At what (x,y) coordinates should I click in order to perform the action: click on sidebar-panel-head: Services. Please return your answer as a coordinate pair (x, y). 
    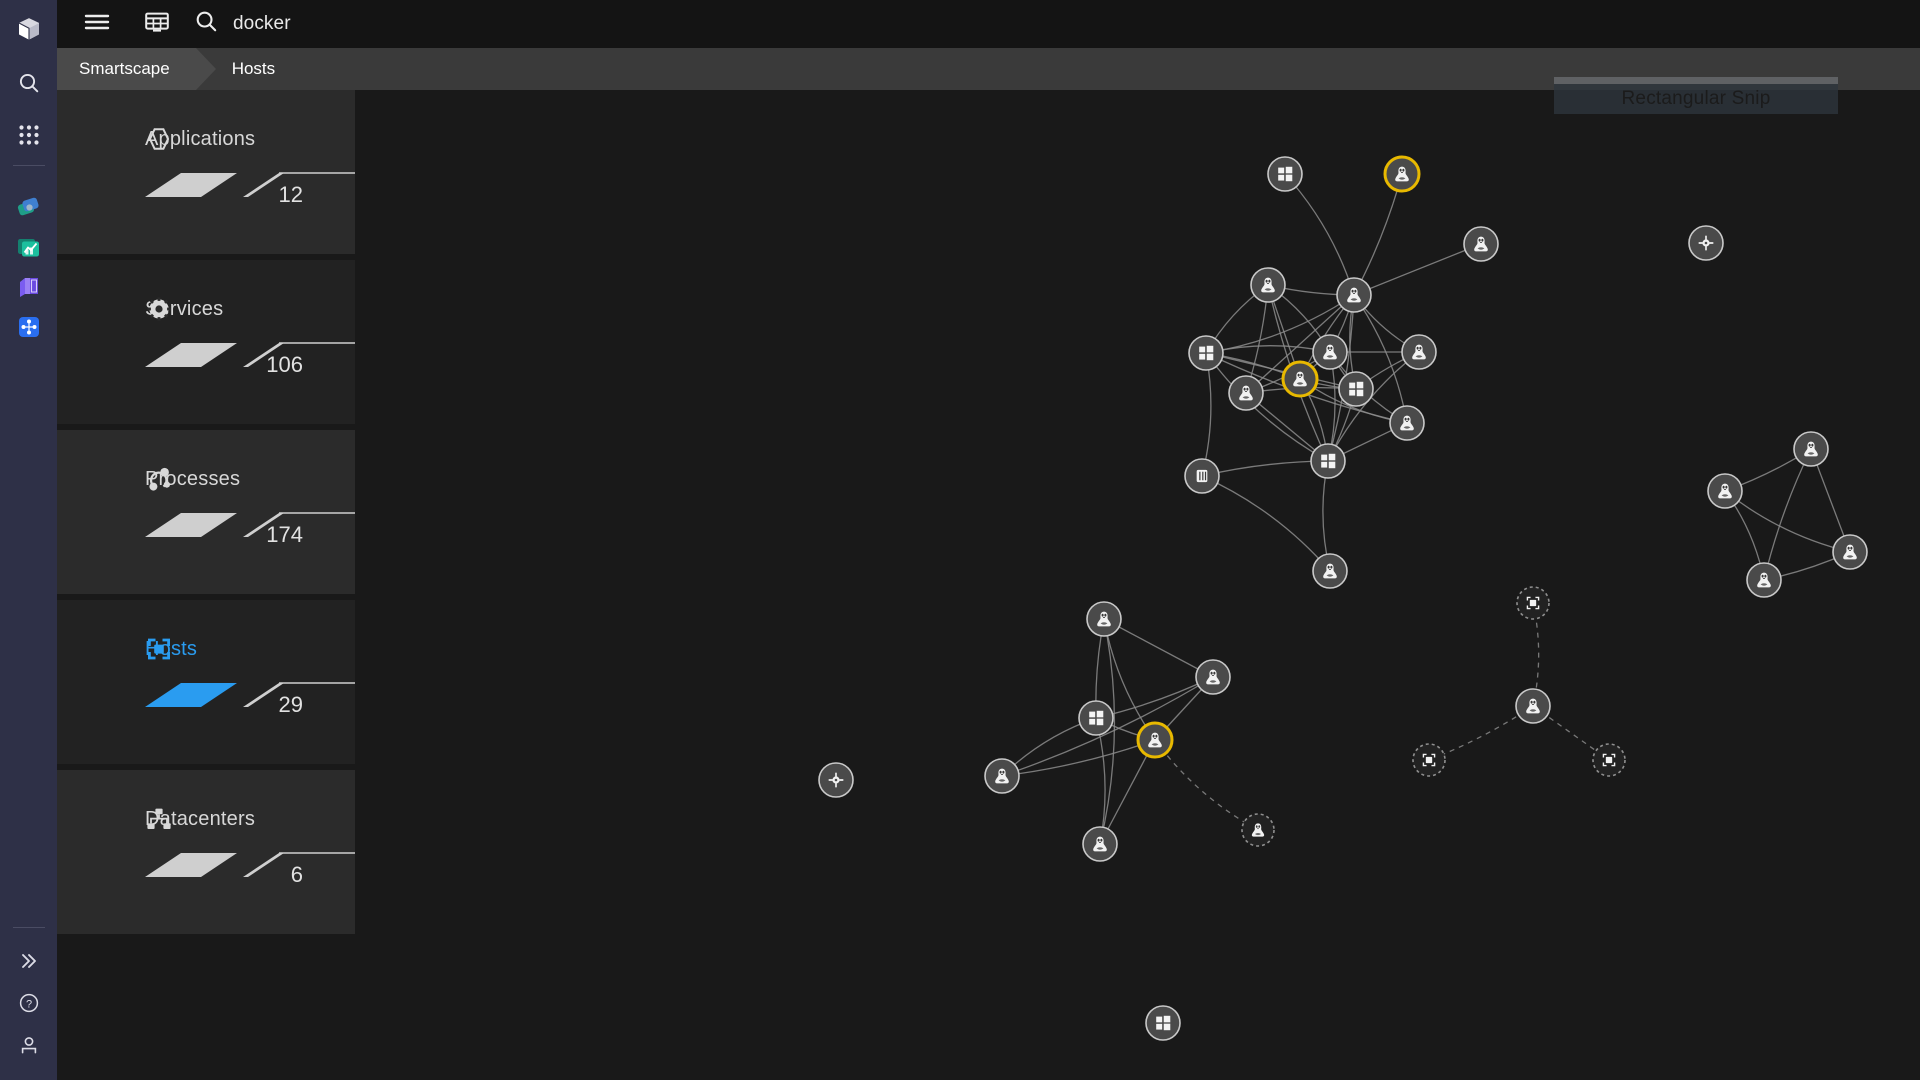
    Looking at the image, I should click on (206, 309).